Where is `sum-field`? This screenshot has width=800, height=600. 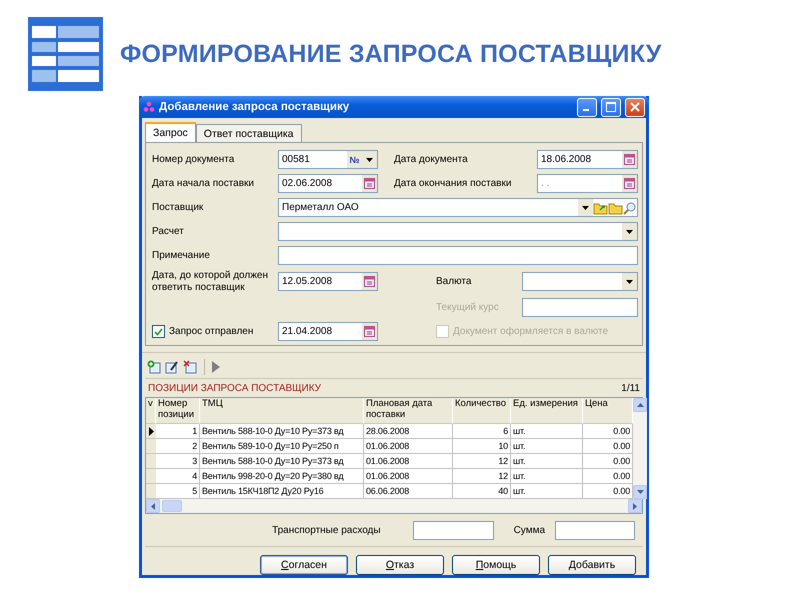 sum-field is located at coordinates (595, 530).